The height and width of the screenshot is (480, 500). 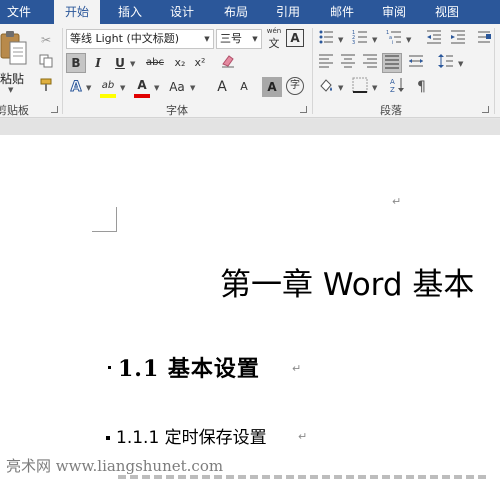 I want to click on highlight-dropdown-icon: ▼, so click(x=122, y=88).